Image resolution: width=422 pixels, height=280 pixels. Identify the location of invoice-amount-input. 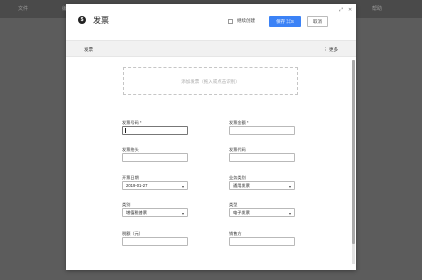
(262, 130).